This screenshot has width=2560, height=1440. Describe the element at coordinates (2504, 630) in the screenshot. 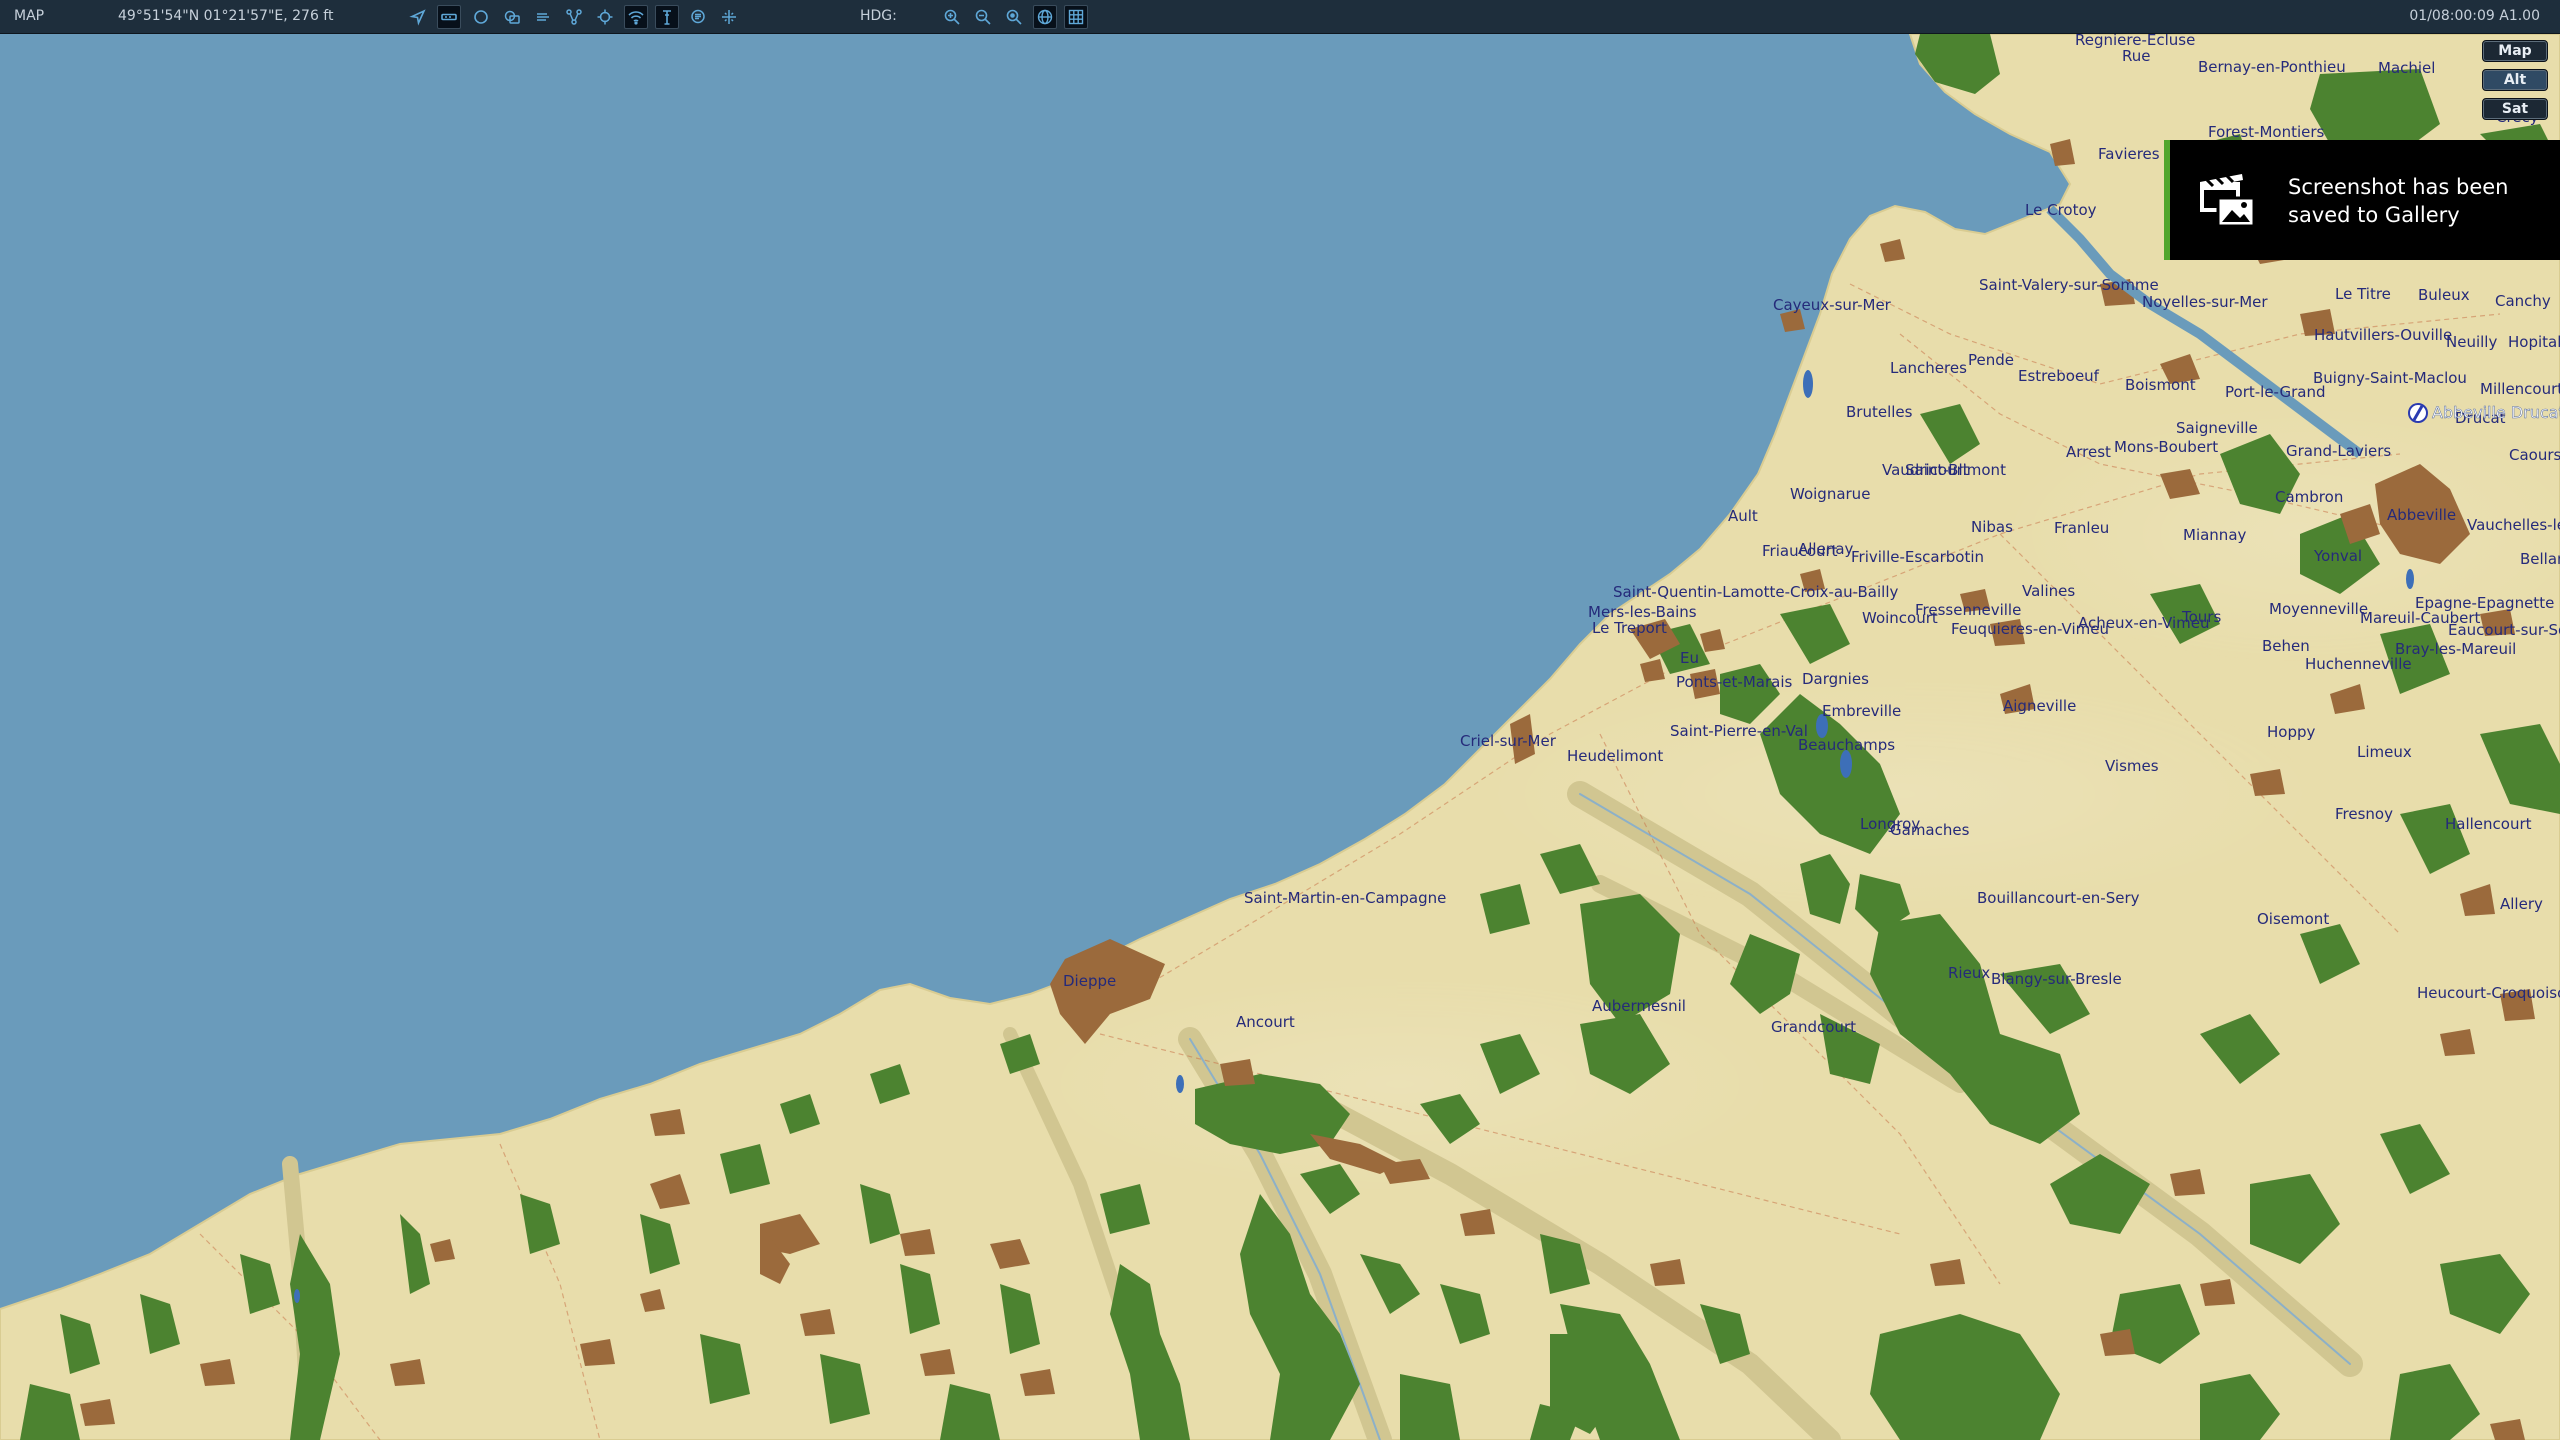

I see `place-label: Eaucourt-sur-Somme` at that location.